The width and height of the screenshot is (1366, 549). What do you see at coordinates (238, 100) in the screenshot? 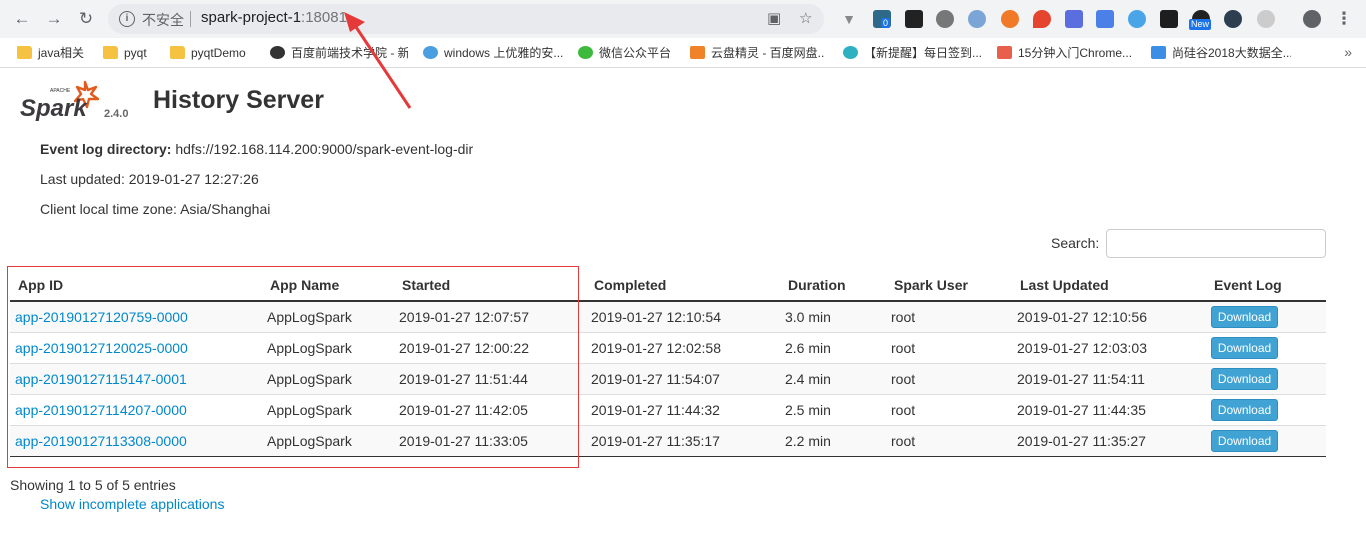
I see `page-title: History Server` at bounding box center [238, 100].